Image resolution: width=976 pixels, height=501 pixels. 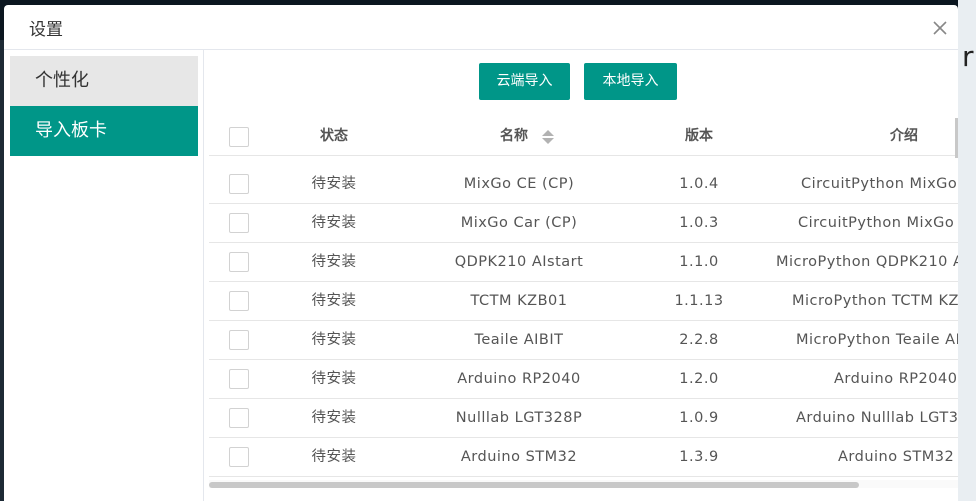 I want to click on header-status: 状态, so click(x=334, y=136).